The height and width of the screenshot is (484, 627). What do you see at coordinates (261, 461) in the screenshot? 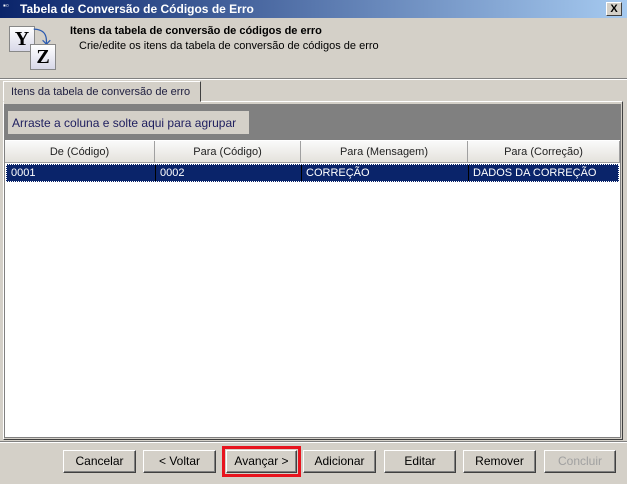
I see `next-button: Avançar >` at bounding box center [261, 461].